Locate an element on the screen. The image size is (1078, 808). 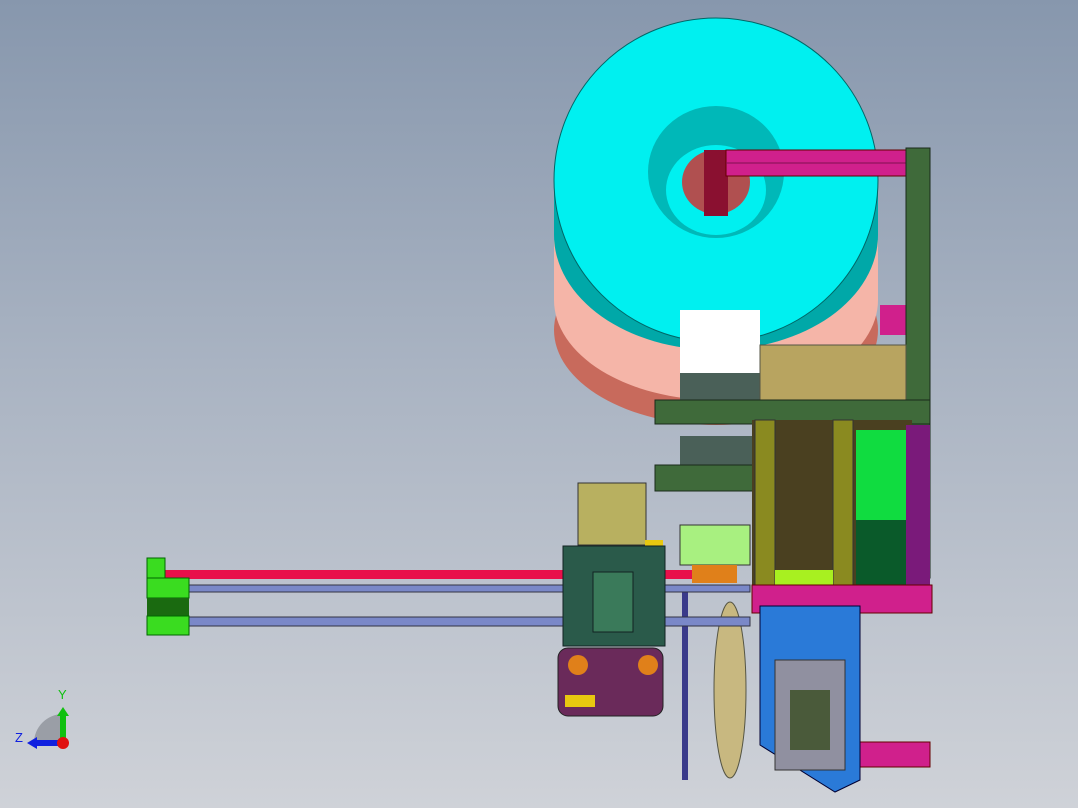
green-panel is located at coordinates (881, 475).